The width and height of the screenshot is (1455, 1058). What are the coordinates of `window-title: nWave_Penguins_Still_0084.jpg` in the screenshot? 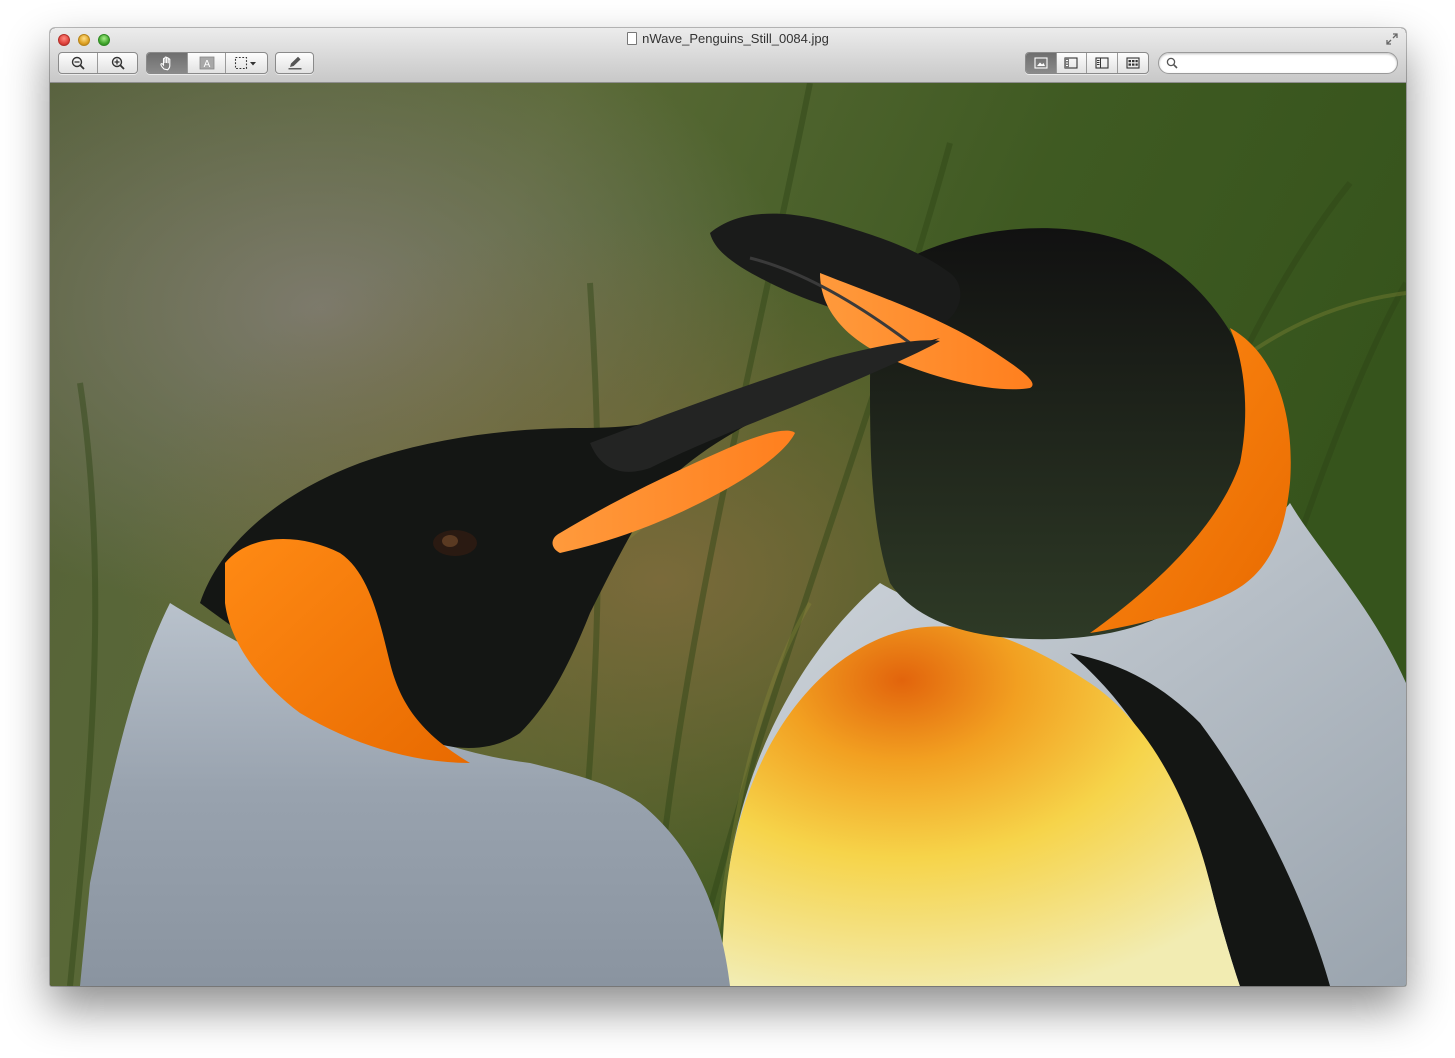 It's located at (728, 38).